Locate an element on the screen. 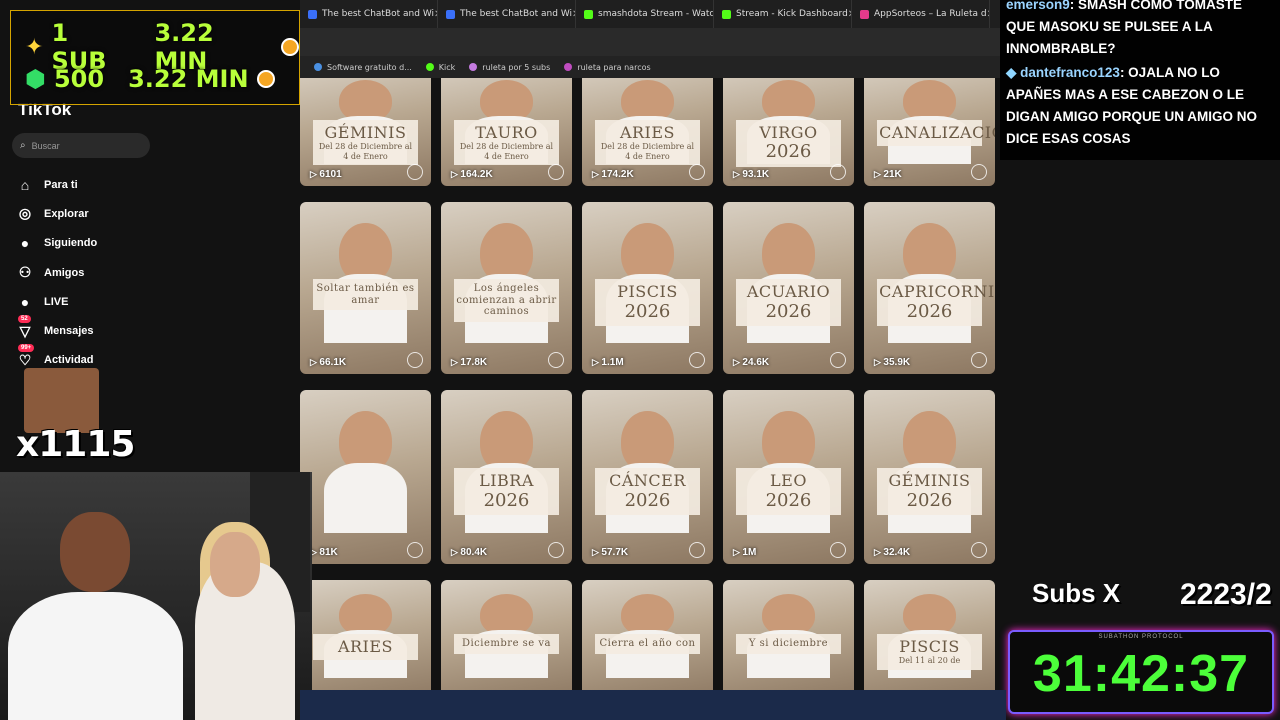 The width and height of the screenshot is (1280, 720). video-card: CAPRICORNIO2026 35.9K is located at coordinates (929, 288).